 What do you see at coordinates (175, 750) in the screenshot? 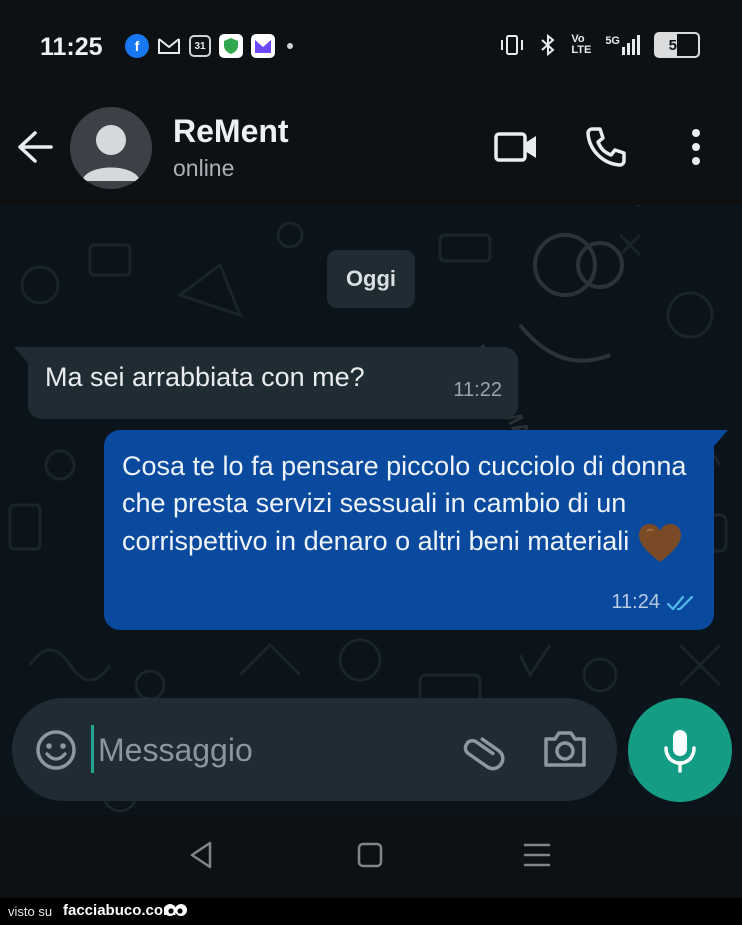
I see `message-input: Messaggio` at bounding box center [175, 750].